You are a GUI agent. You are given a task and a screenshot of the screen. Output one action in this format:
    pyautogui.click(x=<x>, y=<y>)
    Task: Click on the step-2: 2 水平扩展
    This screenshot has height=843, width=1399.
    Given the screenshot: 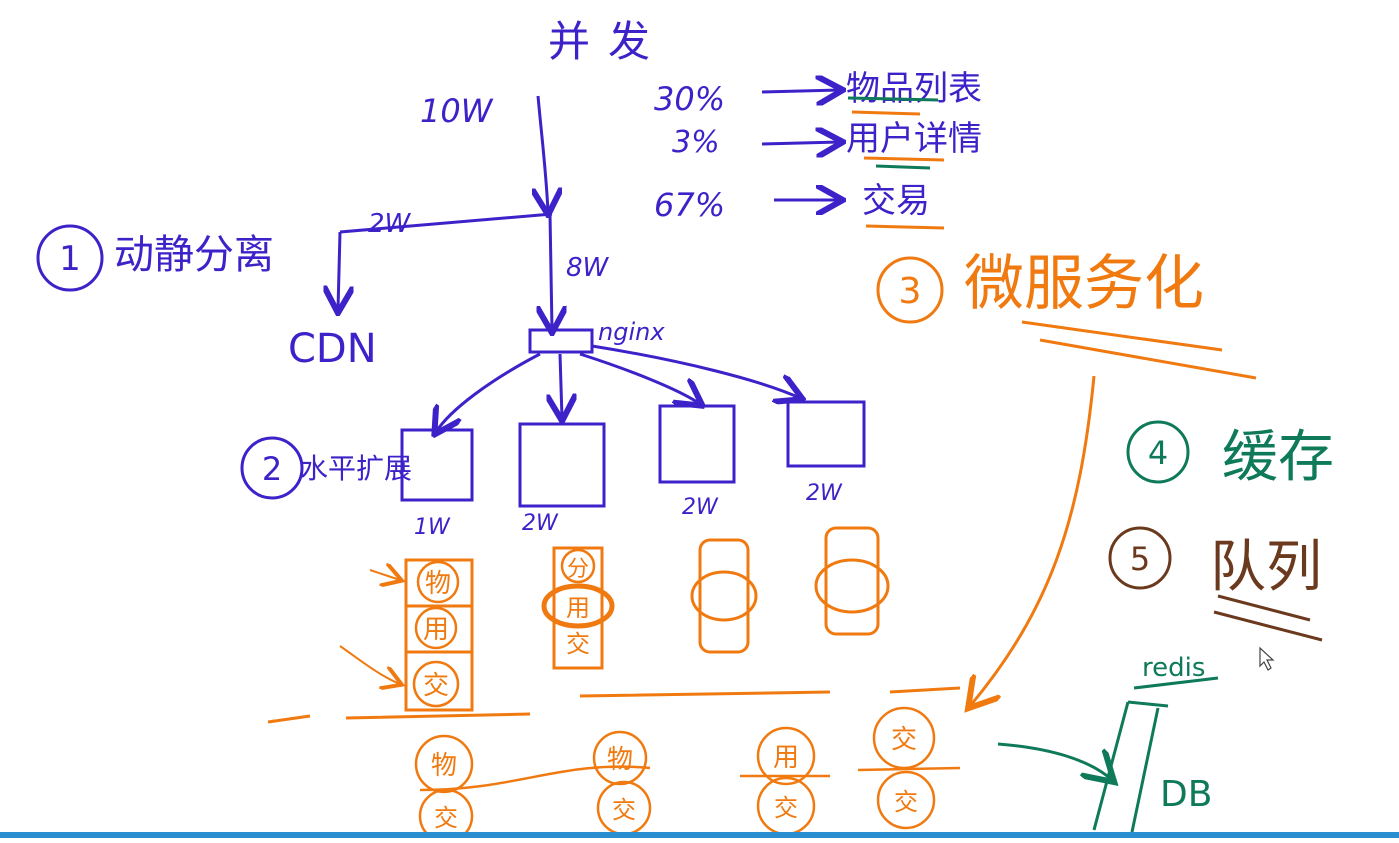 What is the action you would take?
    pyautogui.click(x=326, y=468)
    